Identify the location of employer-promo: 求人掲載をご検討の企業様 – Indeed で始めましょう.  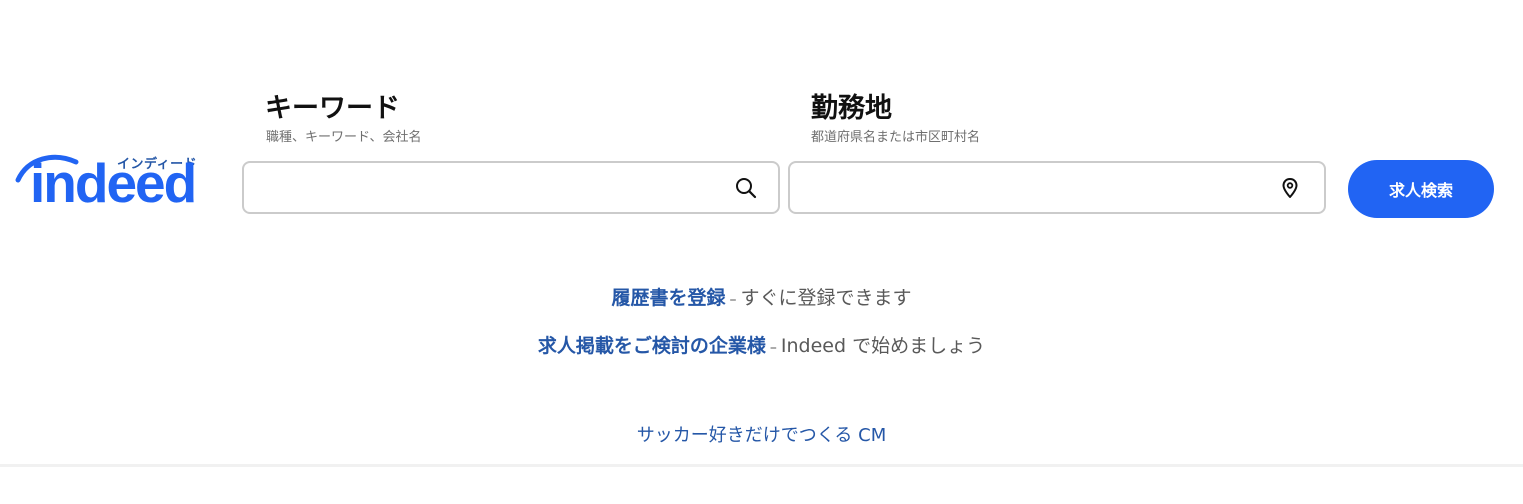
(761, 344).